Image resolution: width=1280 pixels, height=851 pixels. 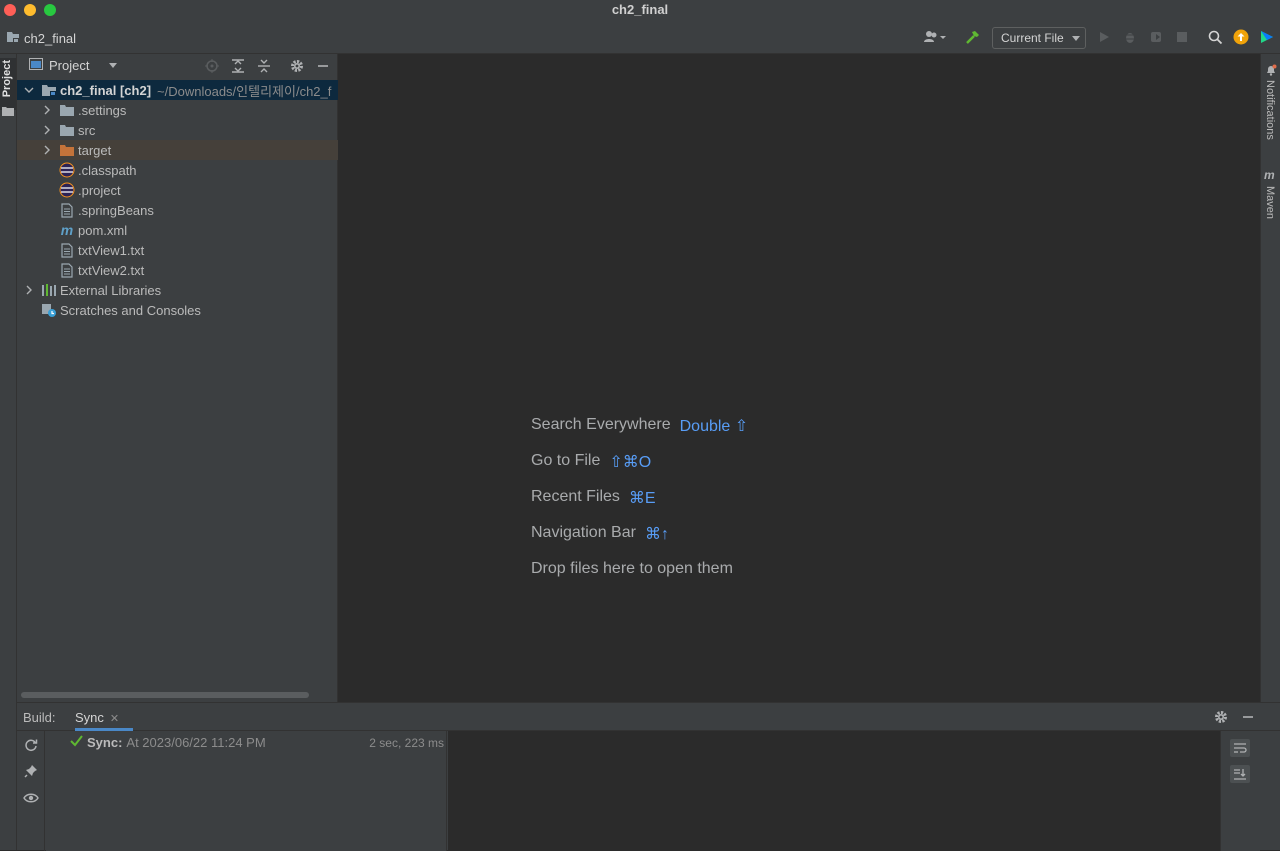 What do you see at coordinates (177, 170) in the screenshot?
I see `tree-item-classpath: .classpath` at bounding box center [177, 170].